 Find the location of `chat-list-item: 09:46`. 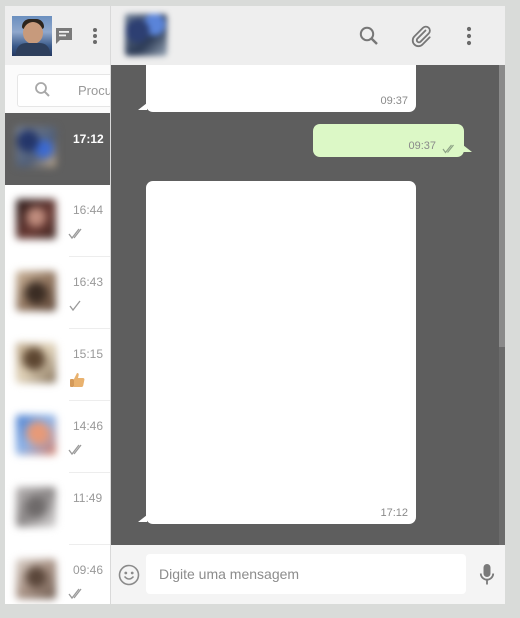

chat-list-item: 09:46 is located at coordinates (57, 574).